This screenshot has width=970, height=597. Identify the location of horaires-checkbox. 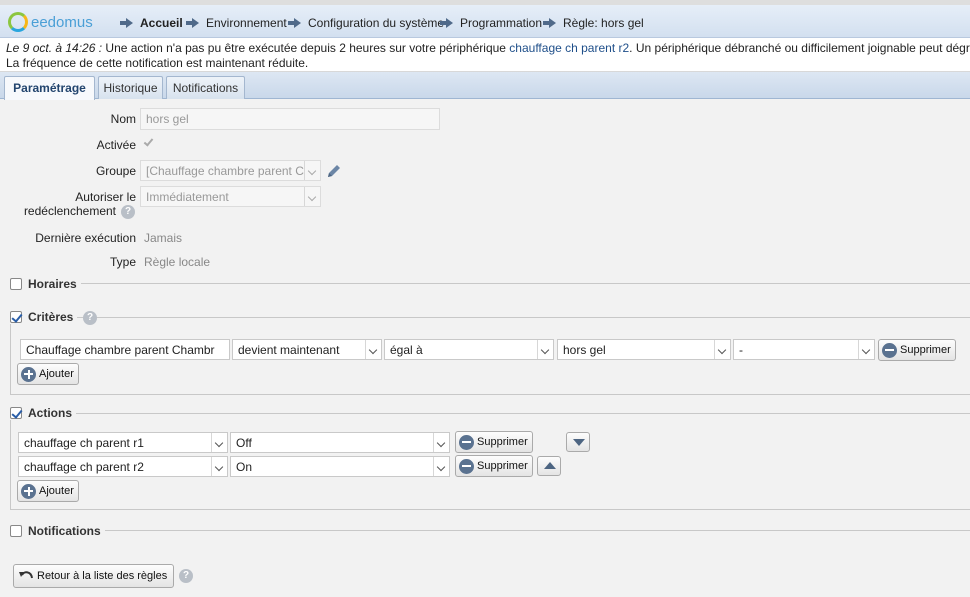
(16, 284).